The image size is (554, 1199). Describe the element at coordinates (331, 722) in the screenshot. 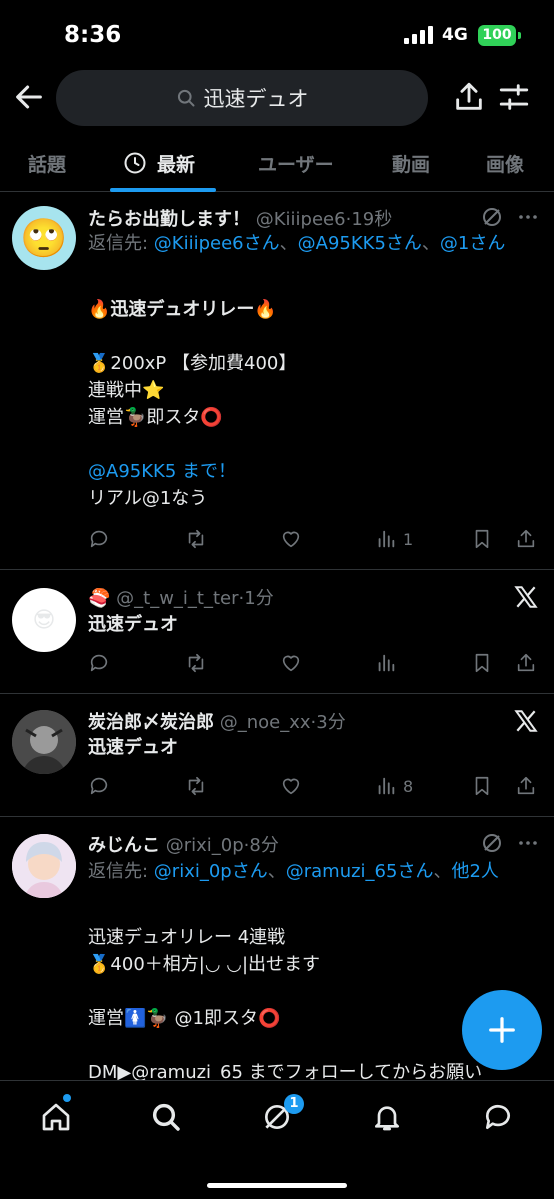

I see `tweet-time: 3分` at that location.